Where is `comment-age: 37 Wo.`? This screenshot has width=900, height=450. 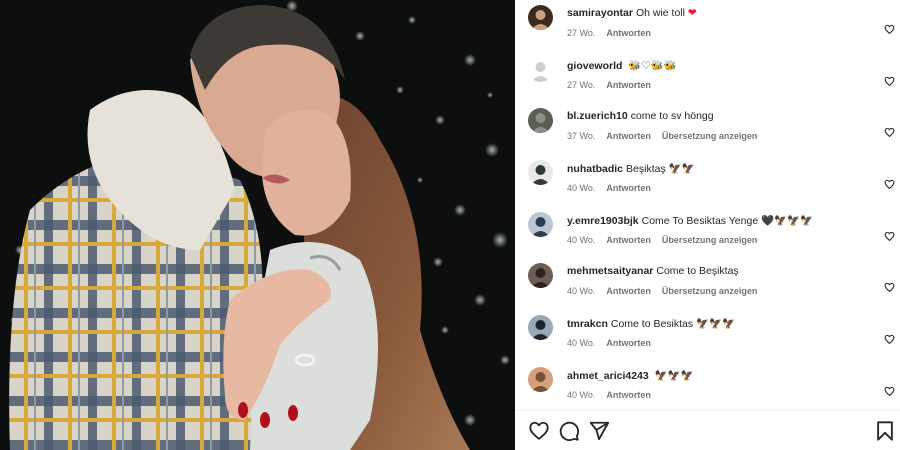
comment-age: 37 Wo. is located at coordinates (581, 136).